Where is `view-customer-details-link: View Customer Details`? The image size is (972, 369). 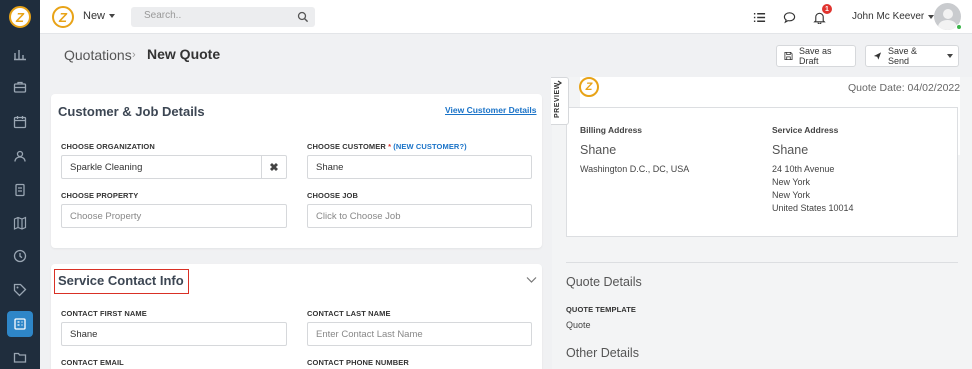
view-customer-details-link: View Customer Details is located at coordinates (491, 110).